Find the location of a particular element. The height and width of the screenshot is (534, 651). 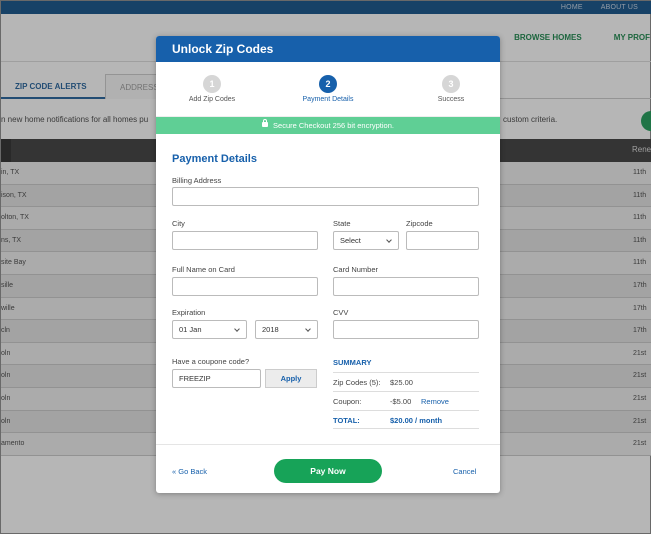

pay-now-button: Pay Now is located at coordinates (328, 471).